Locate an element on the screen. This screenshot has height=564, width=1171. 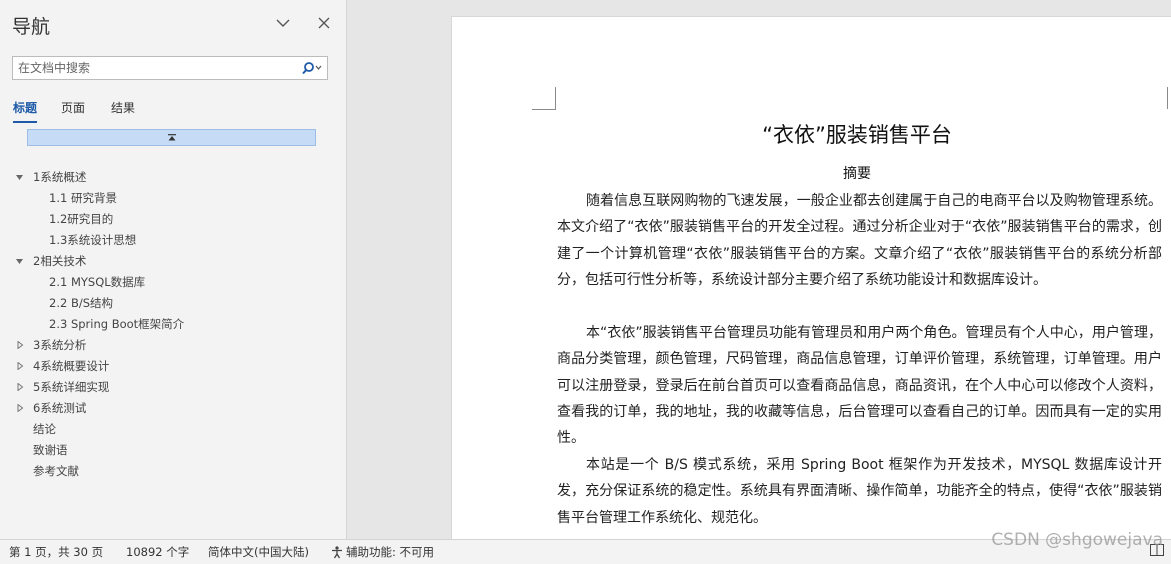
page-indicator: 第 1 页，共 30 页 is located at coordinates (56, 552).